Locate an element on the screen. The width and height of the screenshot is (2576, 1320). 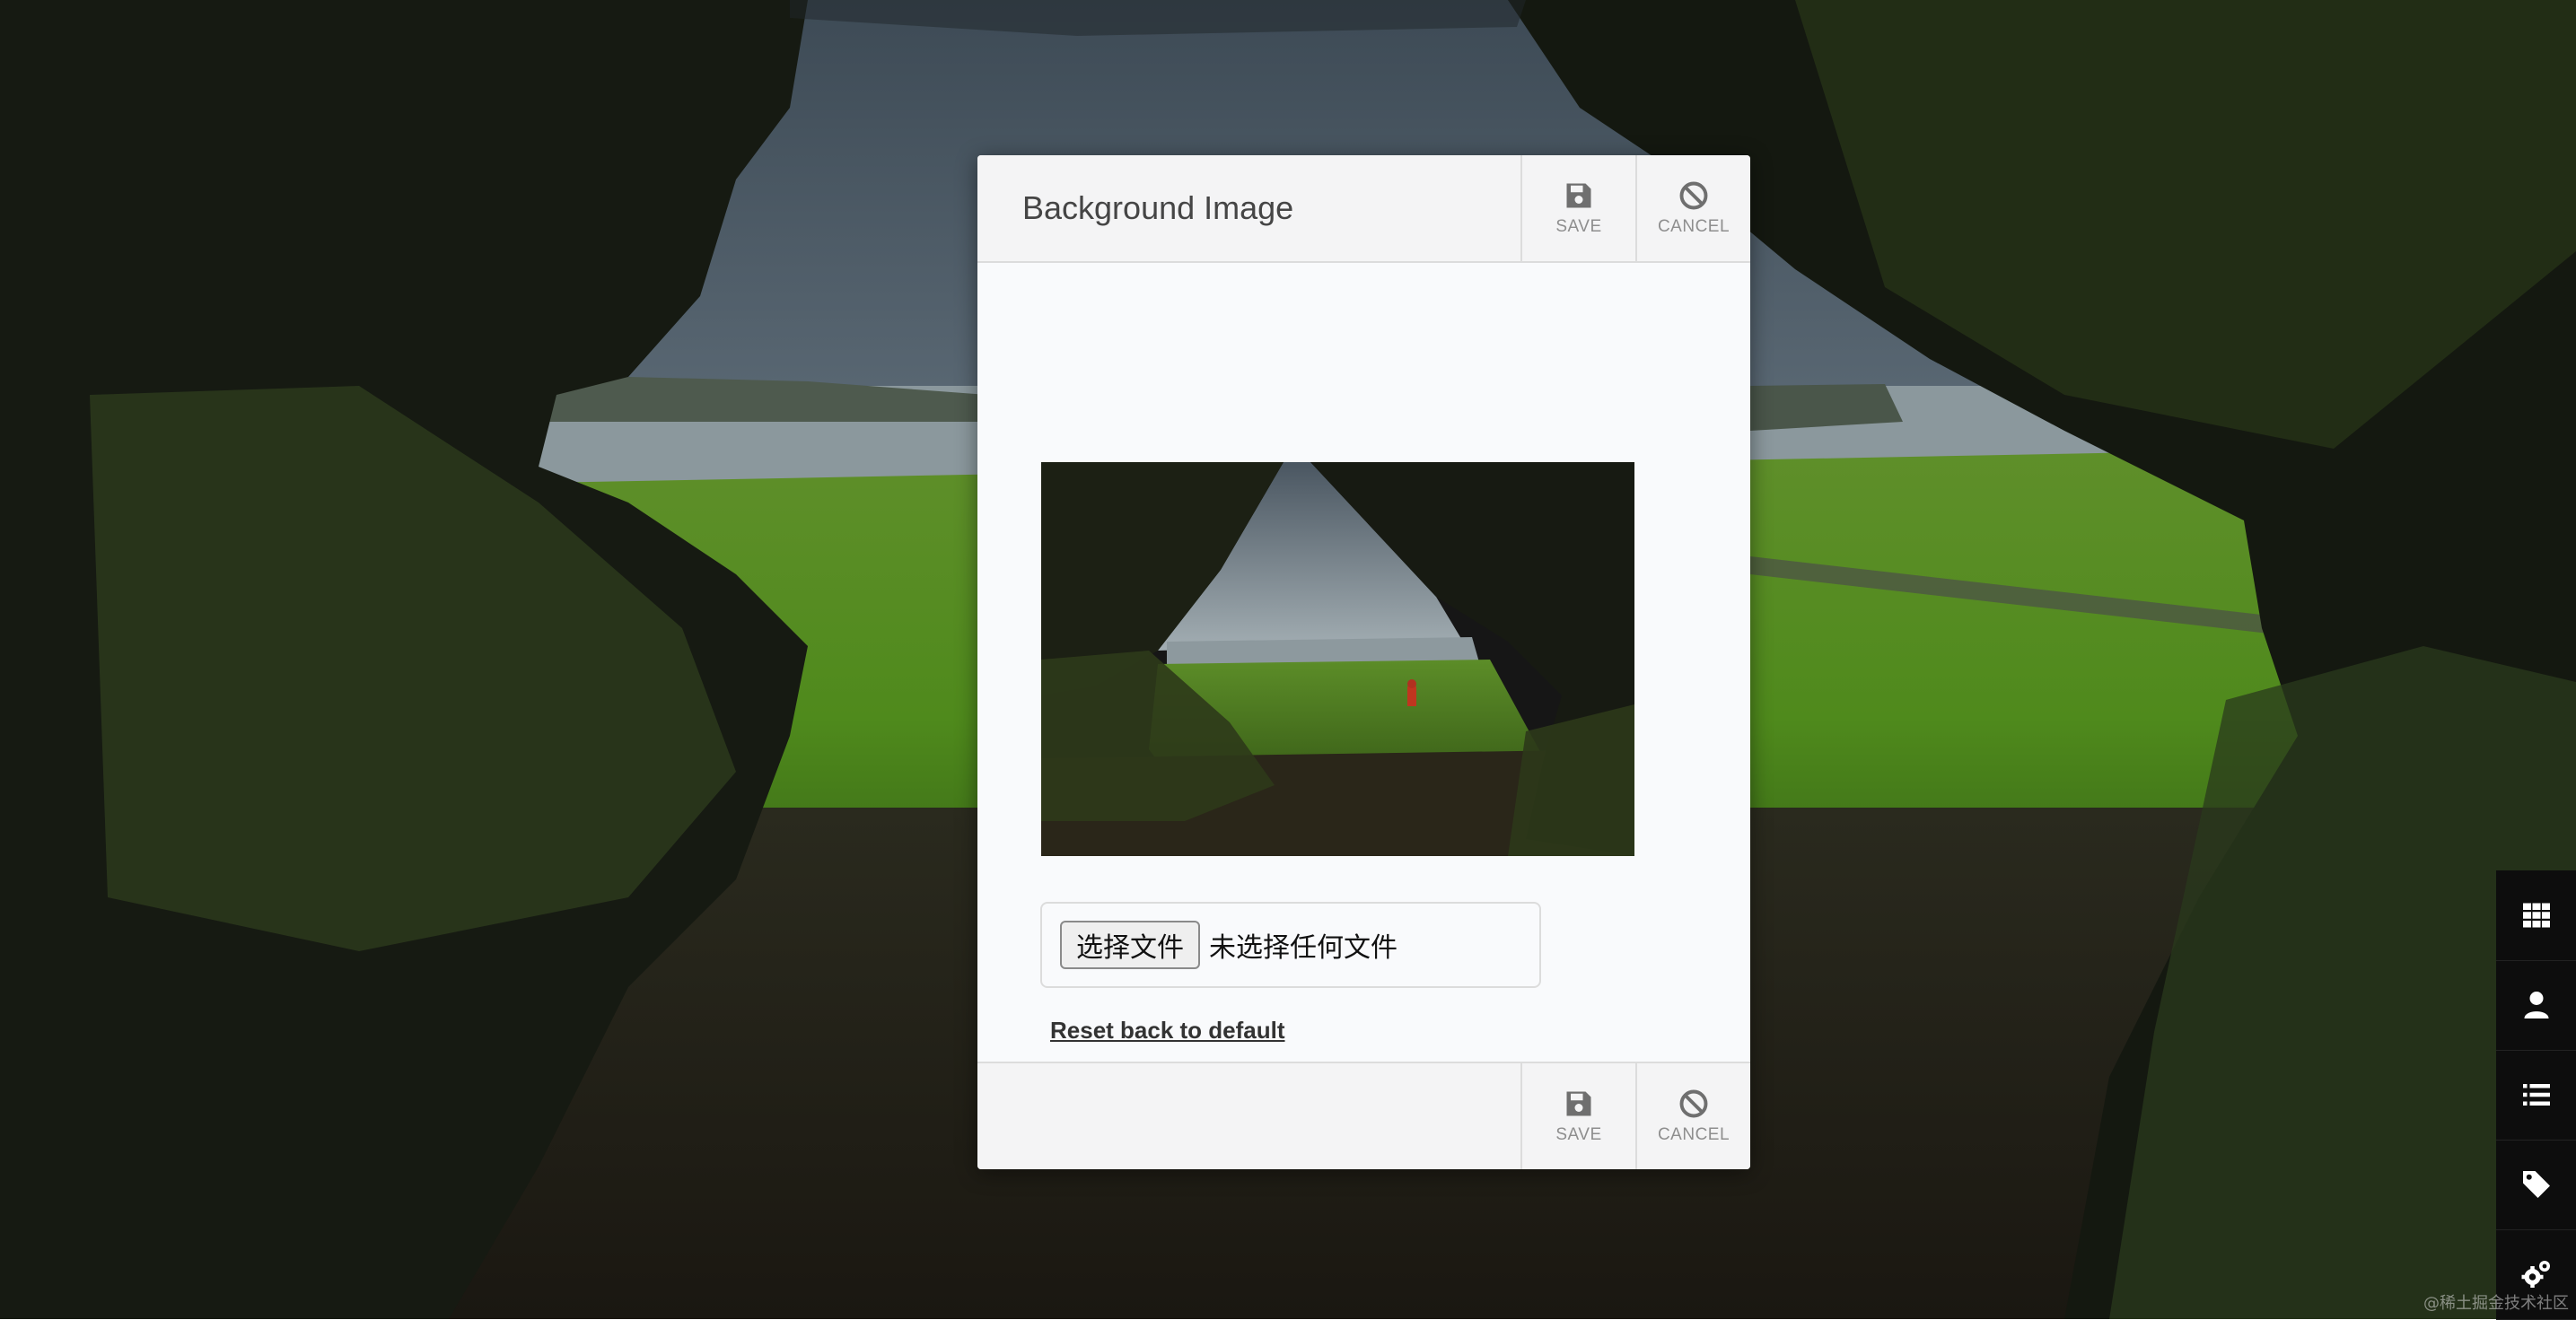
reset-default-link: Reset back to default is located at coordinates (1167, 1031).